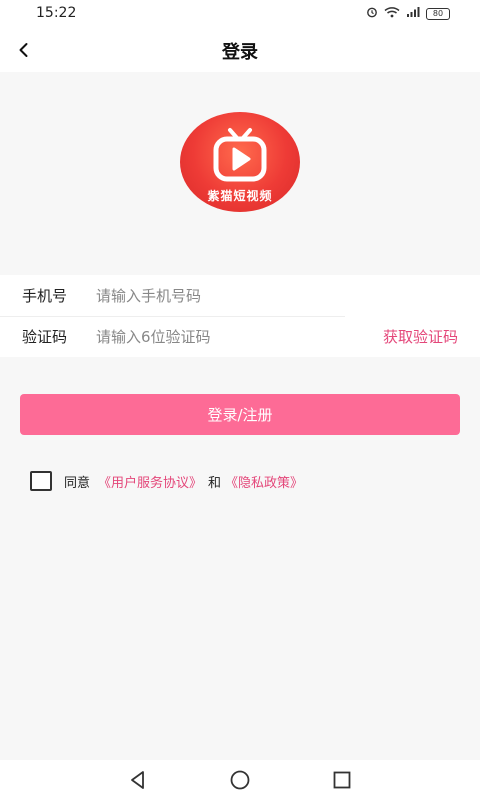  I want to click on status-icons: 80, so click(408, 14).